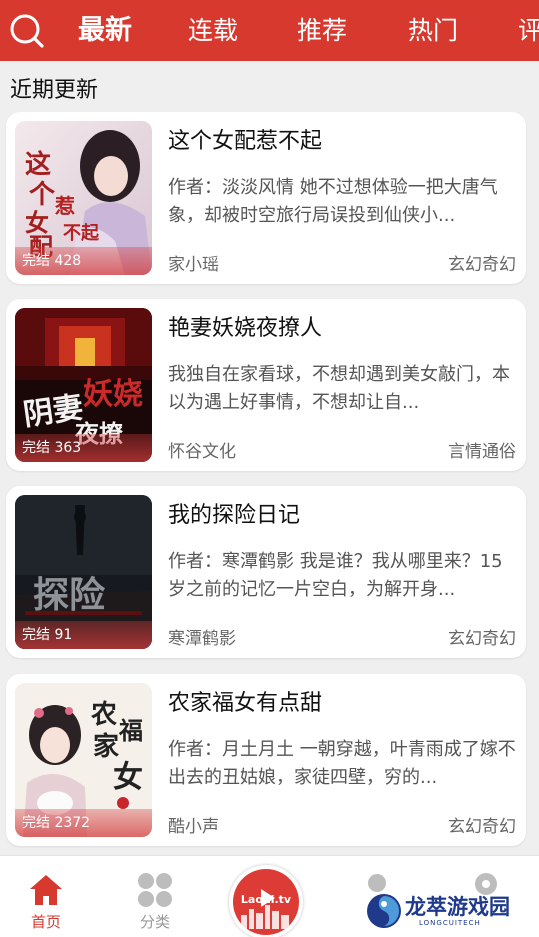 This screenshot has height=937, width=539. I want to click on tab-recommended: 推荐, so click(322, 30).